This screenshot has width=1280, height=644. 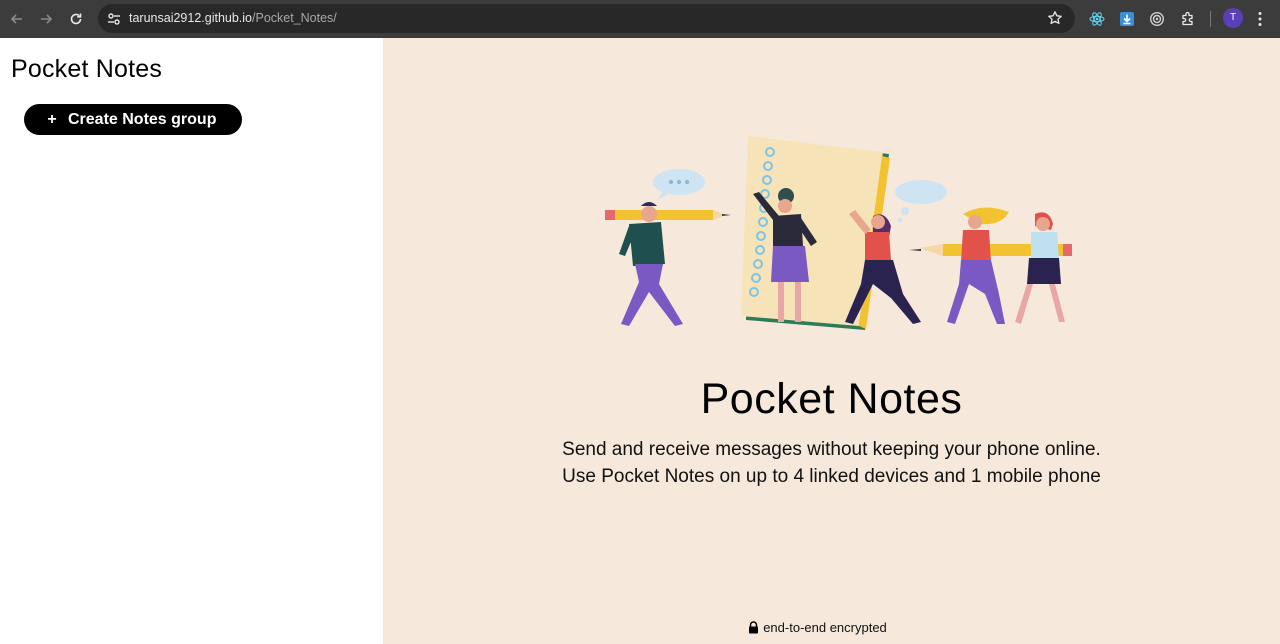 What do you see at coordinates (921, 192) in the screenshot?
I see `speech-bubble-icon` at bounding box center [921, 192].